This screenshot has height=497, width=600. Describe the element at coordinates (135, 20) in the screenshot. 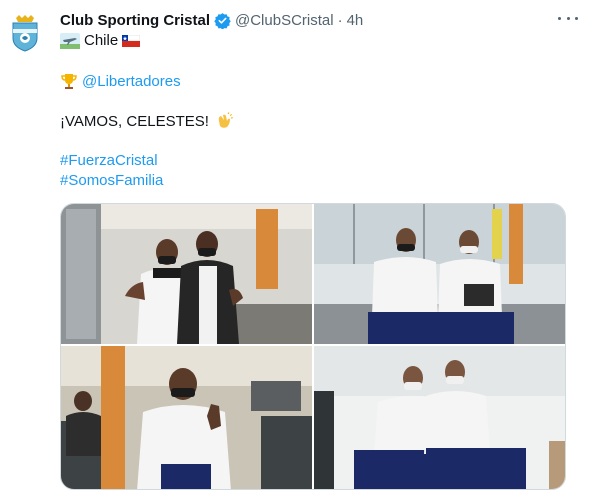

I see `display-name: Club Sporting Cristal` at that location.